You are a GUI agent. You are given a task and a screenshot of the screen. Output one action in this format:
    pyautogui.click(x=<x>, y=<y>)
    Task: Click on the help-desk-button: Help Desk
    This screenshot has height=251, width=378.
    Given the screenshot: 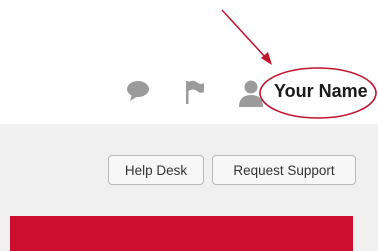 What is the action you would take?
    pyautogui.click(x=156, y=170)
    